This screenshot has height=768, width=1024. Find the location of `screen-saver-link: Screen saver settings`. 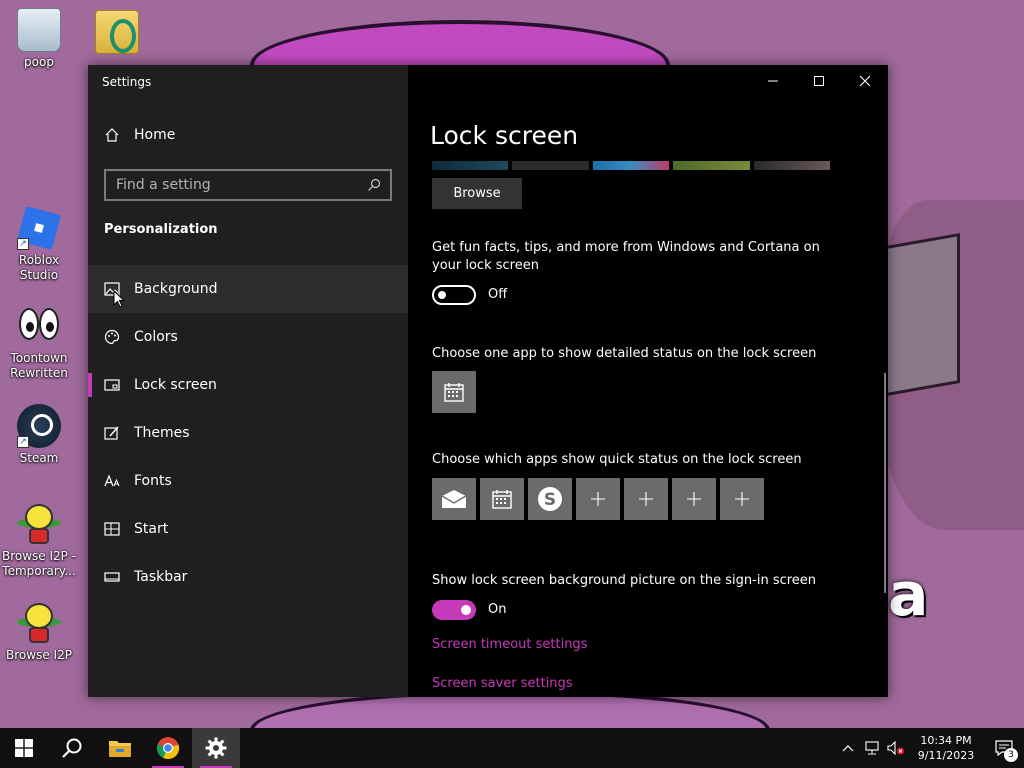

screen-saver-link: Screen saver settings is located at coordinates (502, 683).